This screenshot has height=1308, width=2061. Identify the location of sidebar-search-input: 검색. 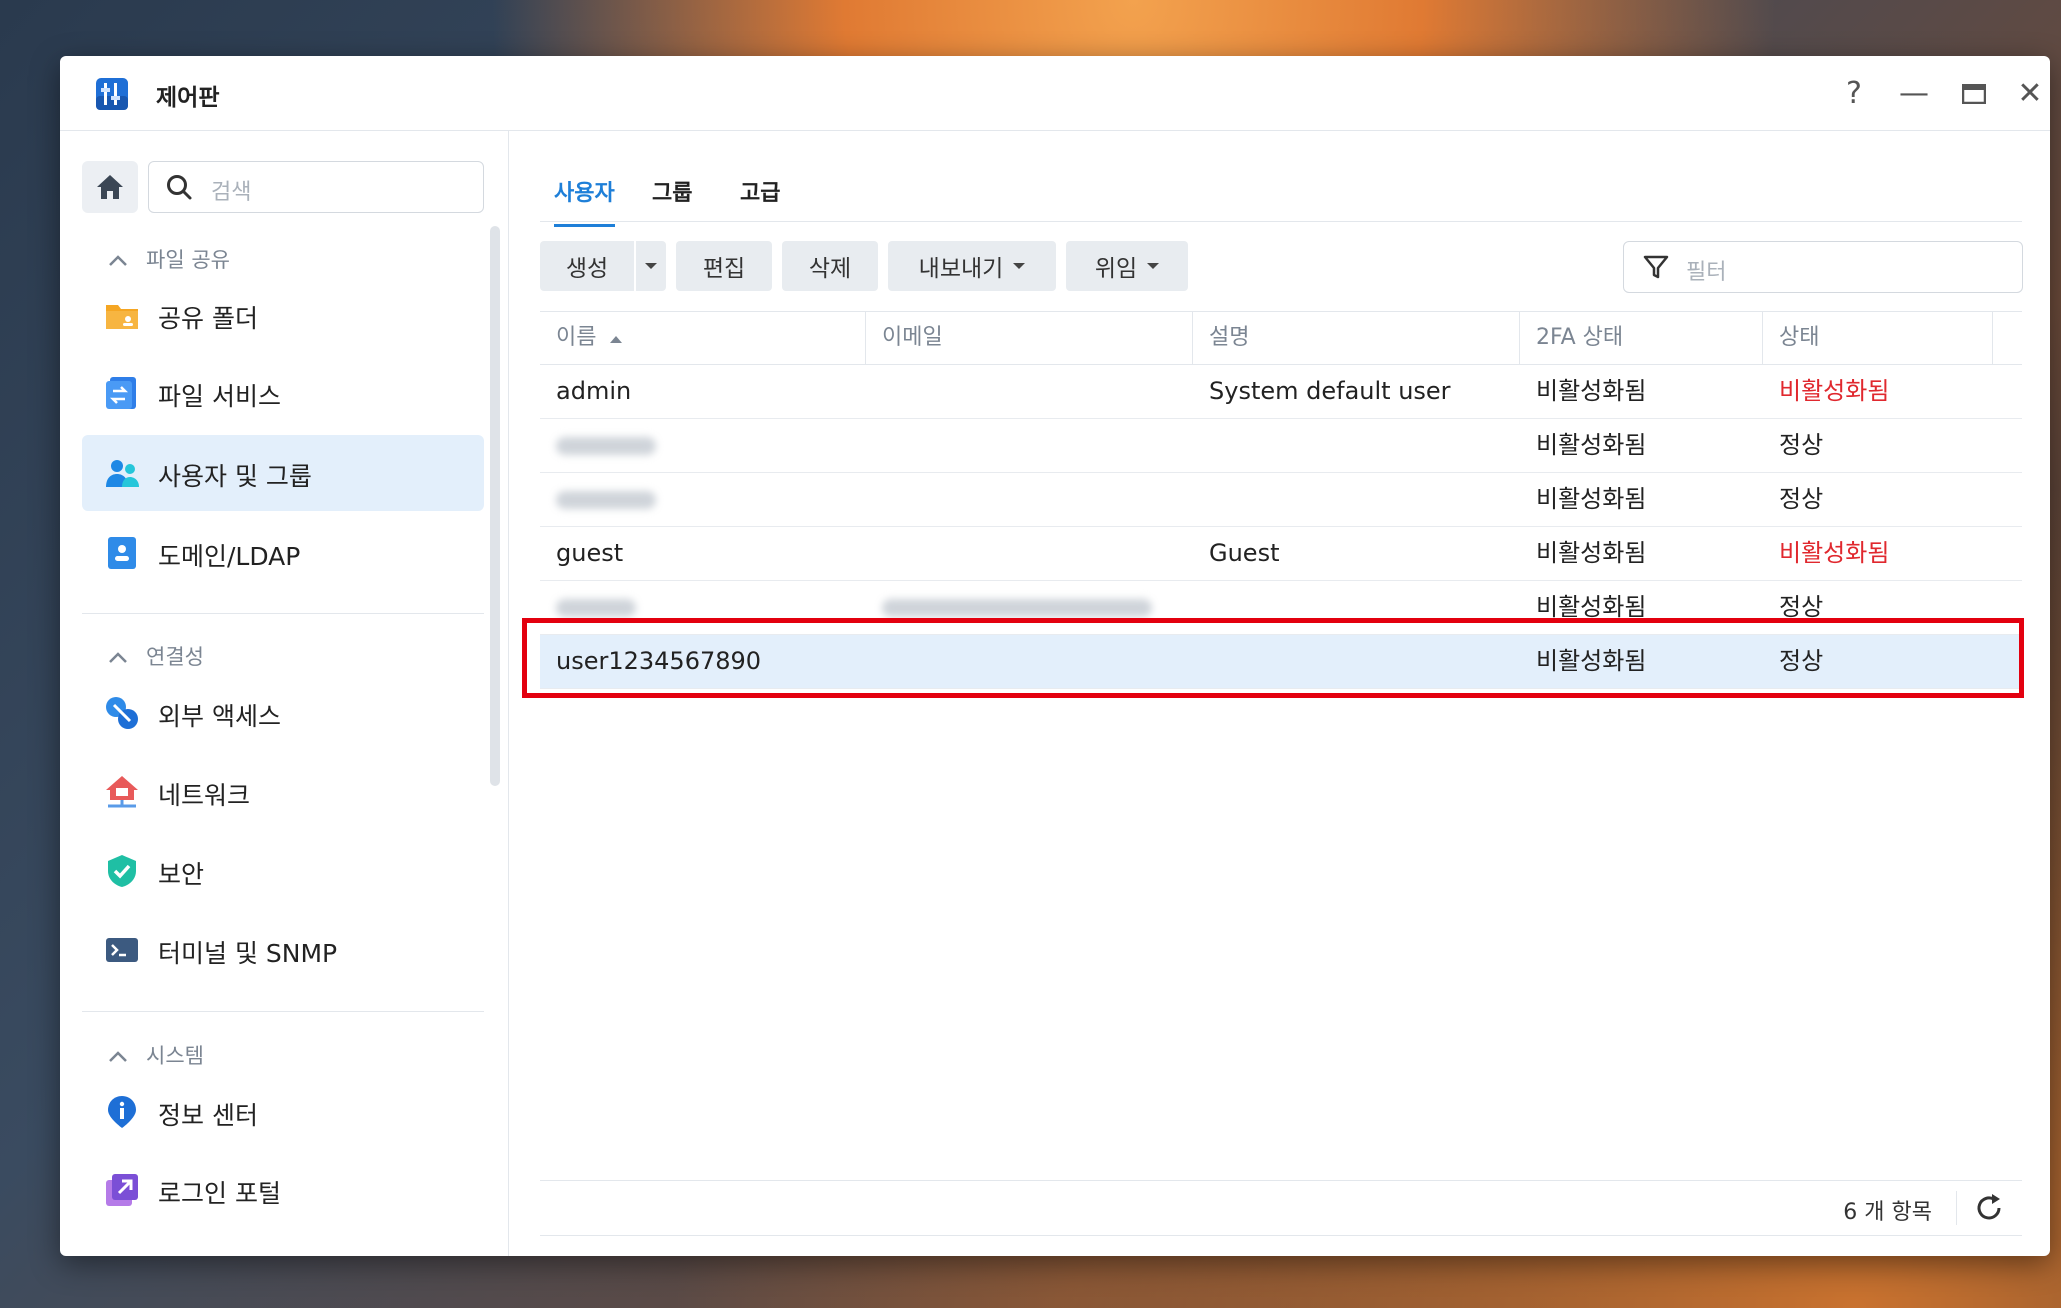
(316, 187).